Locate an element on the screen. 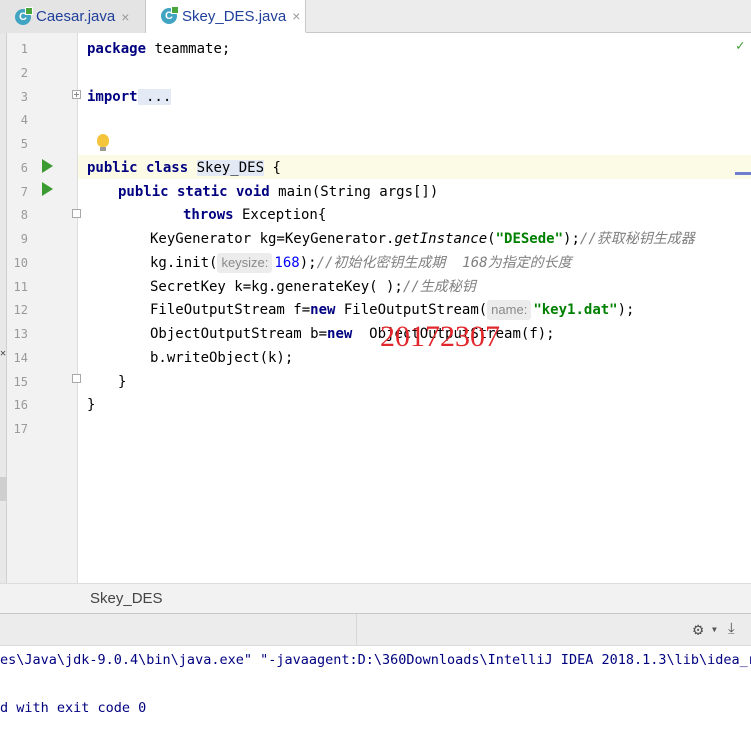 The image size is (751, 752). line-number: 4 is located at coordinates (24, 120).